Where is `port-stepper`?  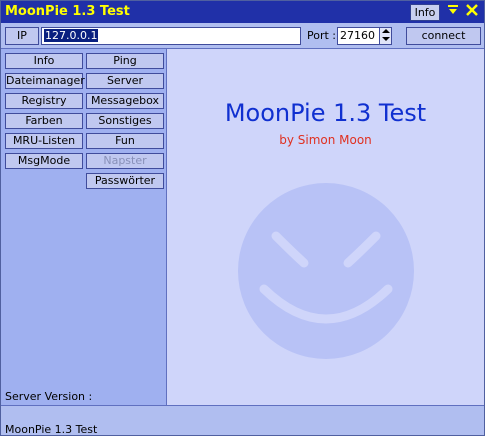
port-stepper is located at coordinates (385, 36).